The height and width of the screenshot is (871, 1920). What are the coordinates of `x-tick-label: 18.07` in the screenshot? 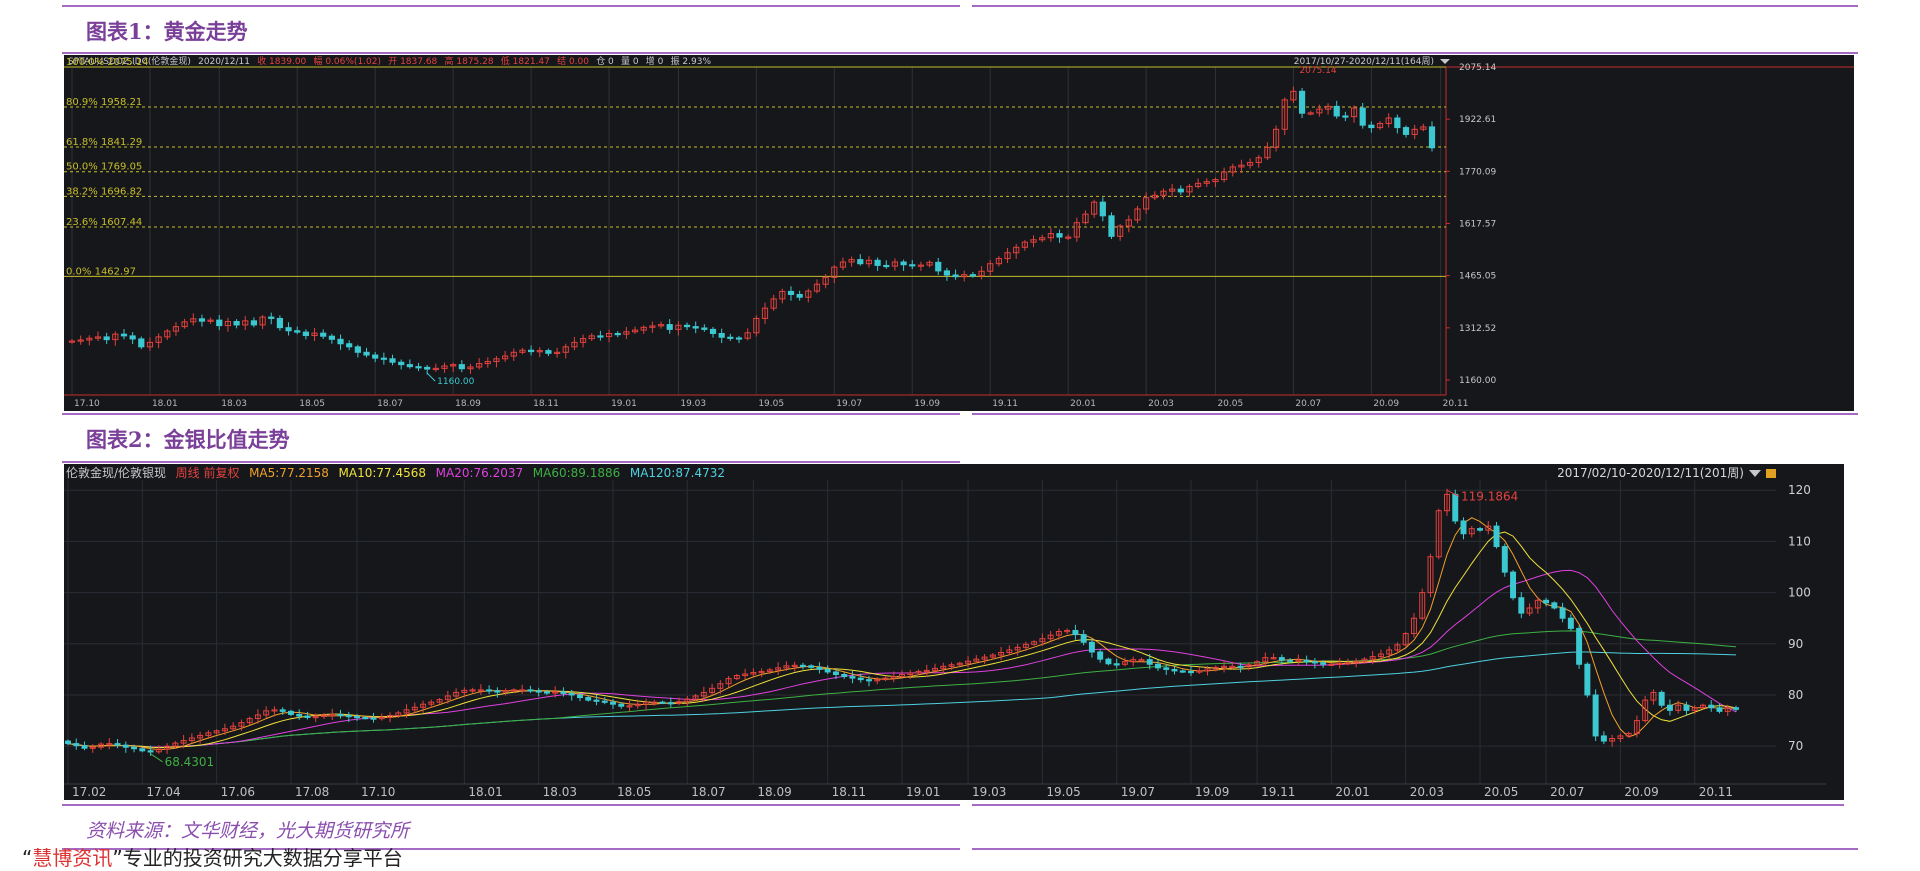 It's located at (390, 404).